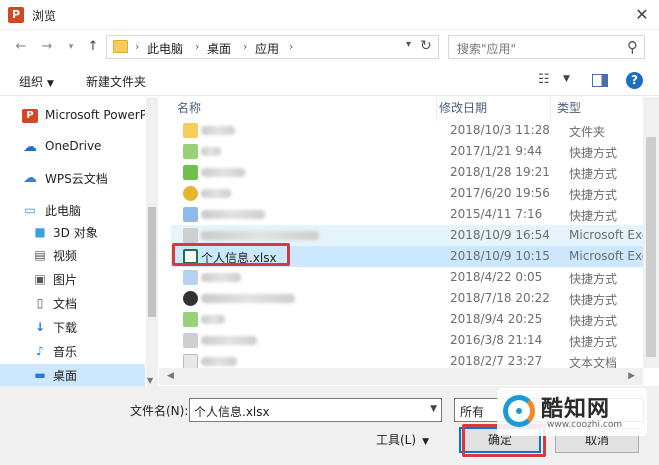 Image resolution: width=659 pixels, height=465 pixels. What do you see at coordinates (72, 116) in the screenshot?
I see `sidebar-item-powerpoint: P Microsoft PowerP` at bounding box center [72, 116].